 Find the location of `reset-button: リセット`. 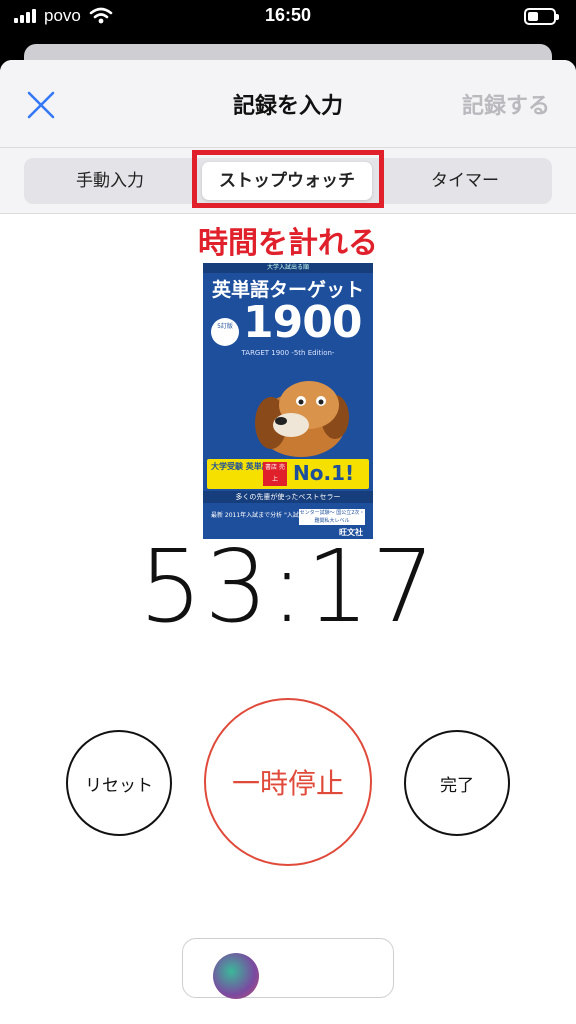

reset-button: リセット is located at coordinates (119, 783).